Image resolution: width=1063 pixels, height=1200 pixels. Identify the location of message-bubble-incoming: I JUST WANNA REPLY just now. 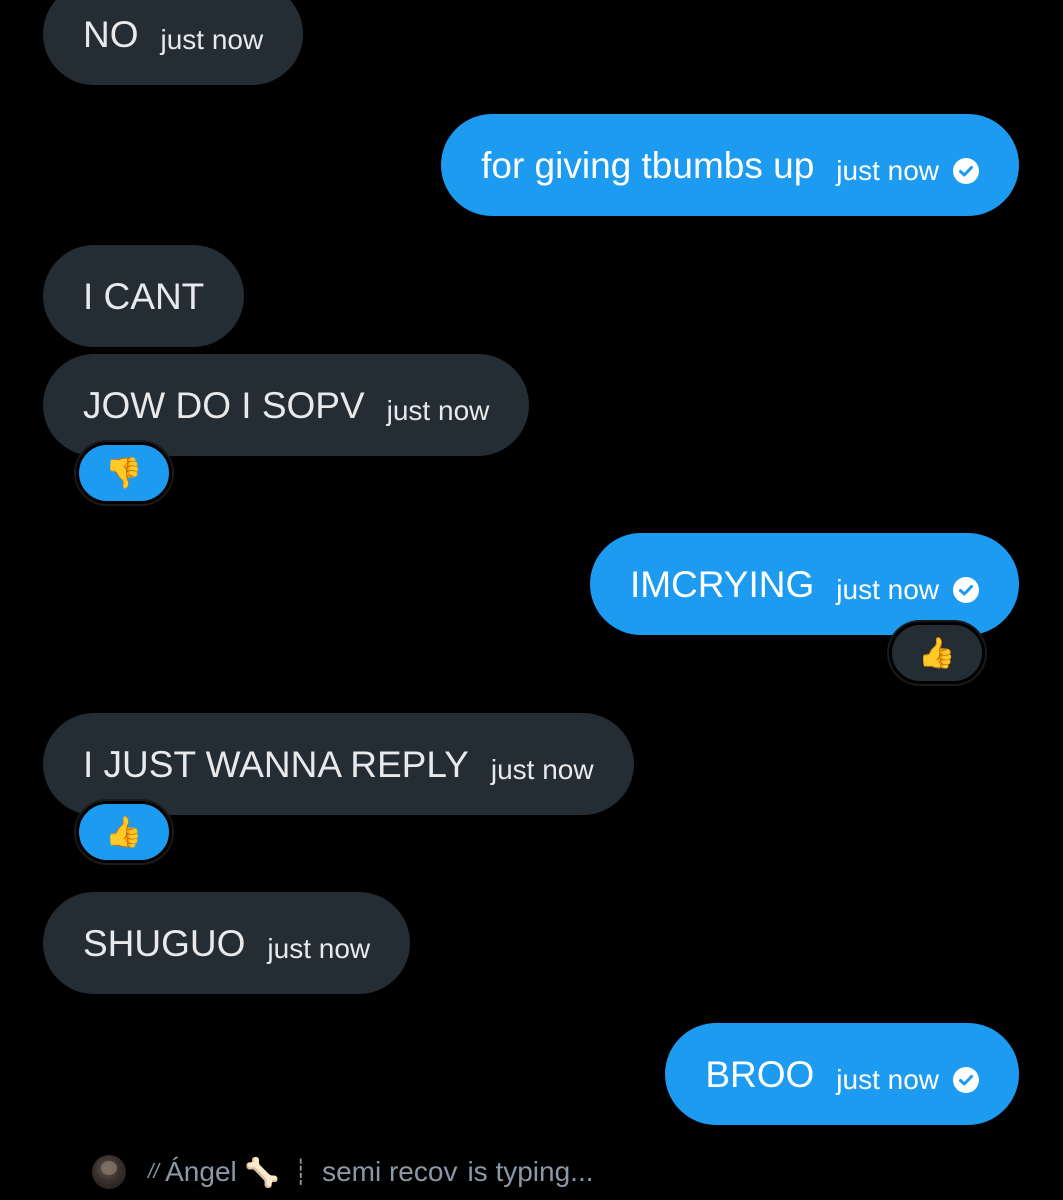
(338, 764).